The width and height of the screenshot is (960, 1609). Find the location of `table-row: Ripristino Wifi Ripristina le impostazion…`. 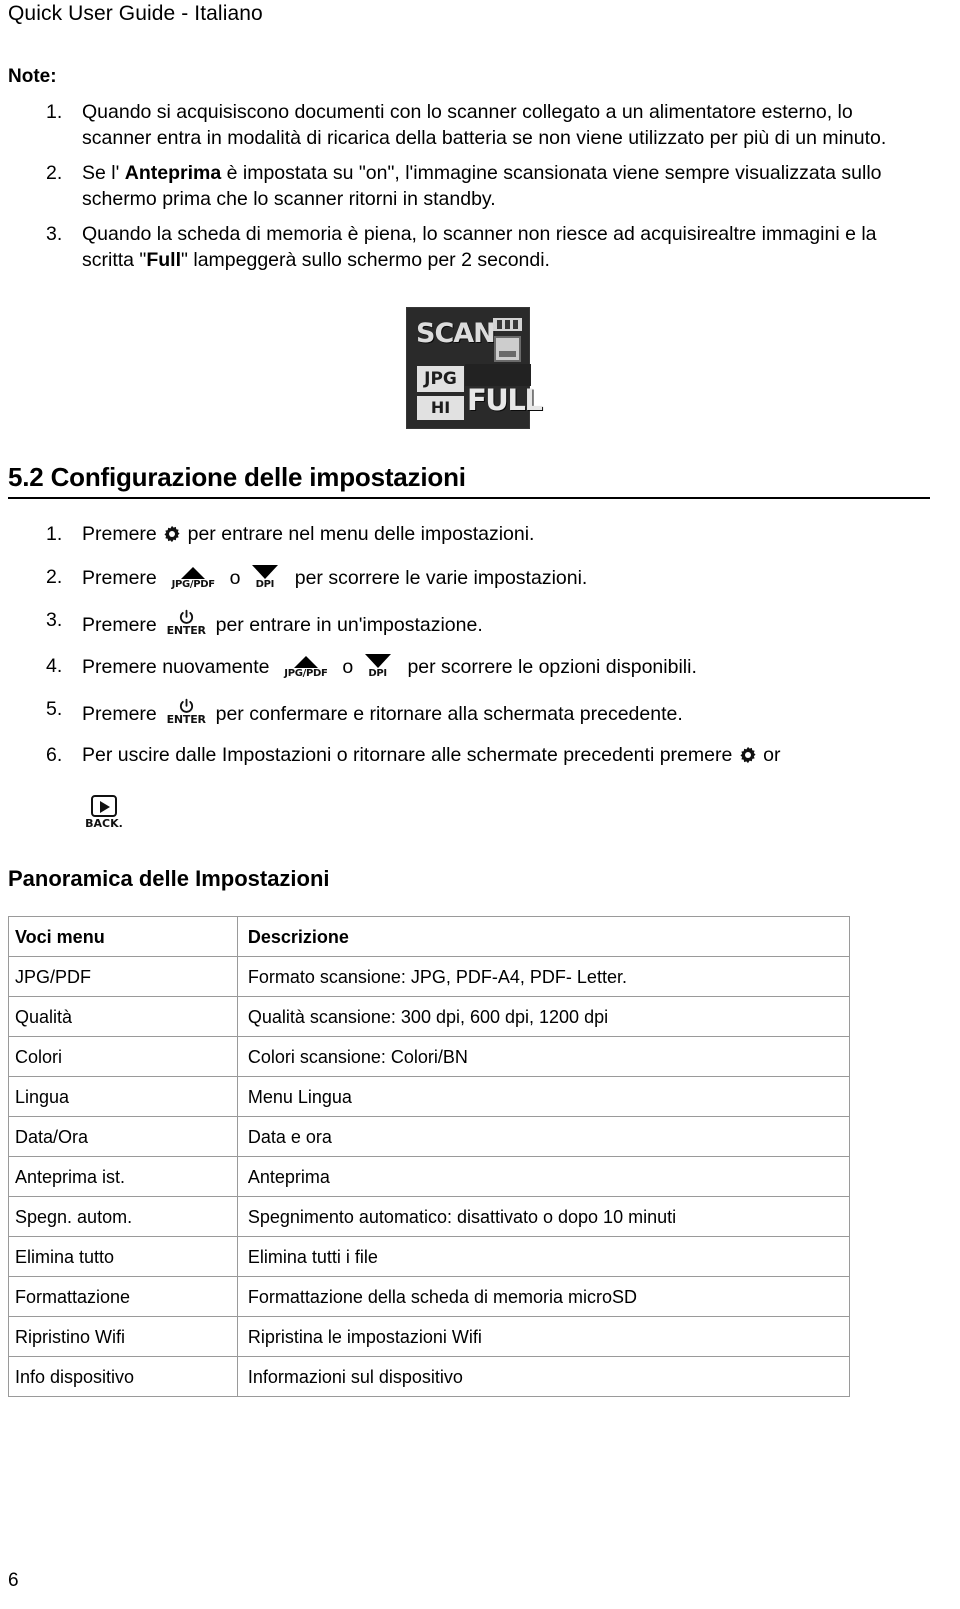

table-row: Ripristino Wifi Ripristina le impostazion… is located at coordinates (429, 1336).